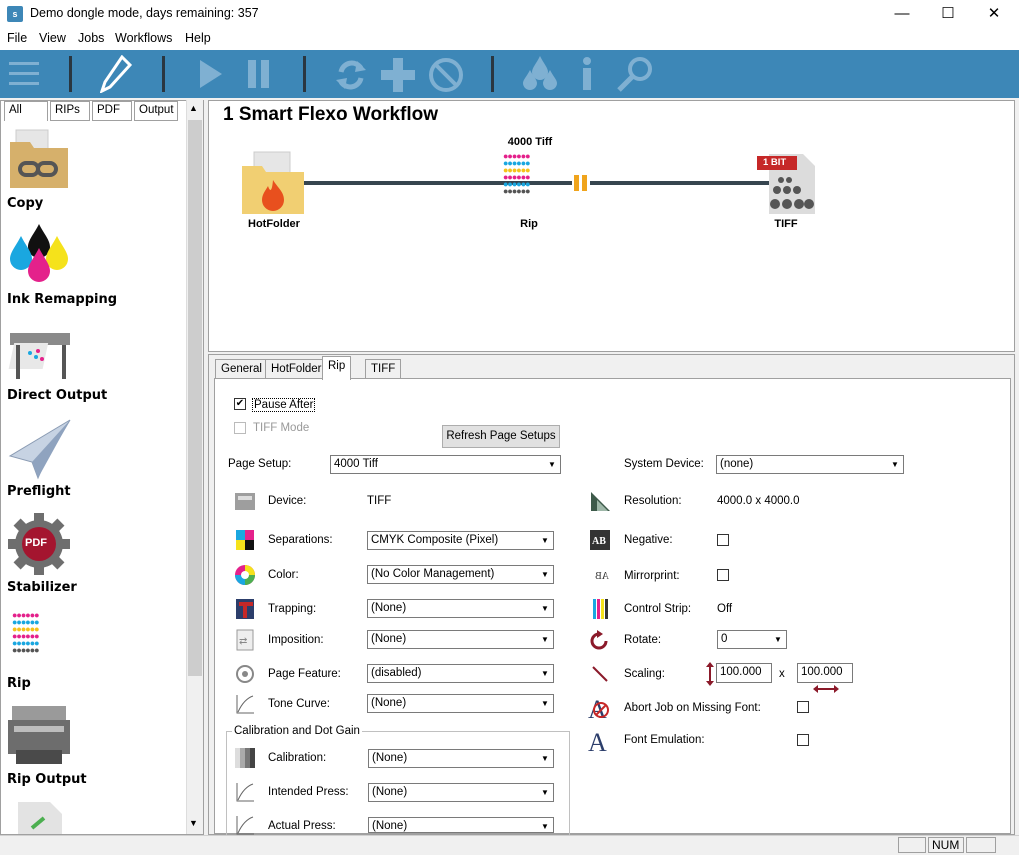 The width and height of the screenshot is (1019, 855). What do you see at coordinates (803, 707) in the screenshot?
I see `abort-missing-font-checkbox` at bounding box center [803, 707].